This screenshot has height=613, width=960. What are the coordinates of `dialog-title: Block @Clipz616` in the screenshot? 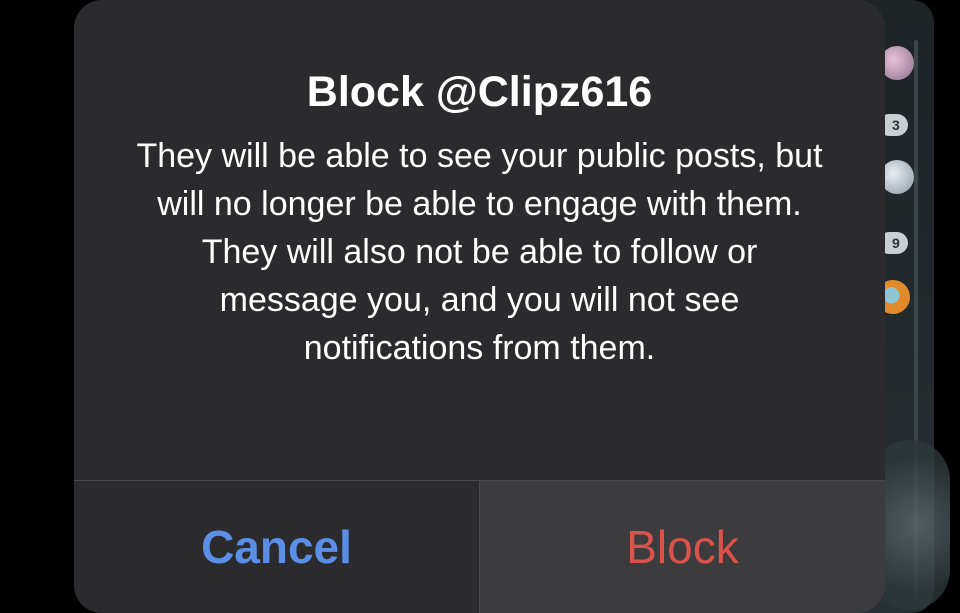 It's located at (479, 92).